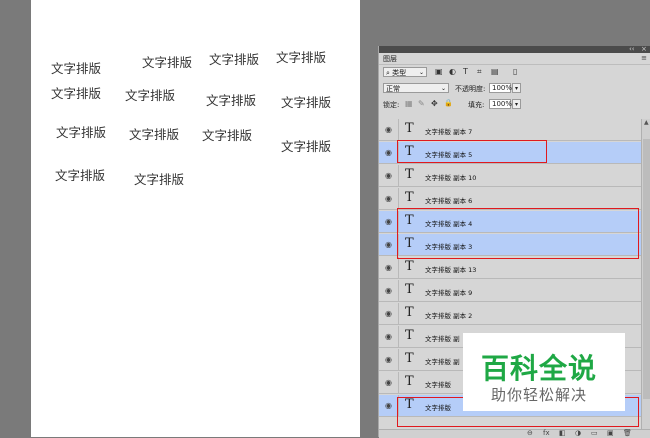 This screenshot has width=650, height=438. Describe the element at coordinates (448, 103) in the screenshot. I see `lock-all-icon: 🔒` at that location.